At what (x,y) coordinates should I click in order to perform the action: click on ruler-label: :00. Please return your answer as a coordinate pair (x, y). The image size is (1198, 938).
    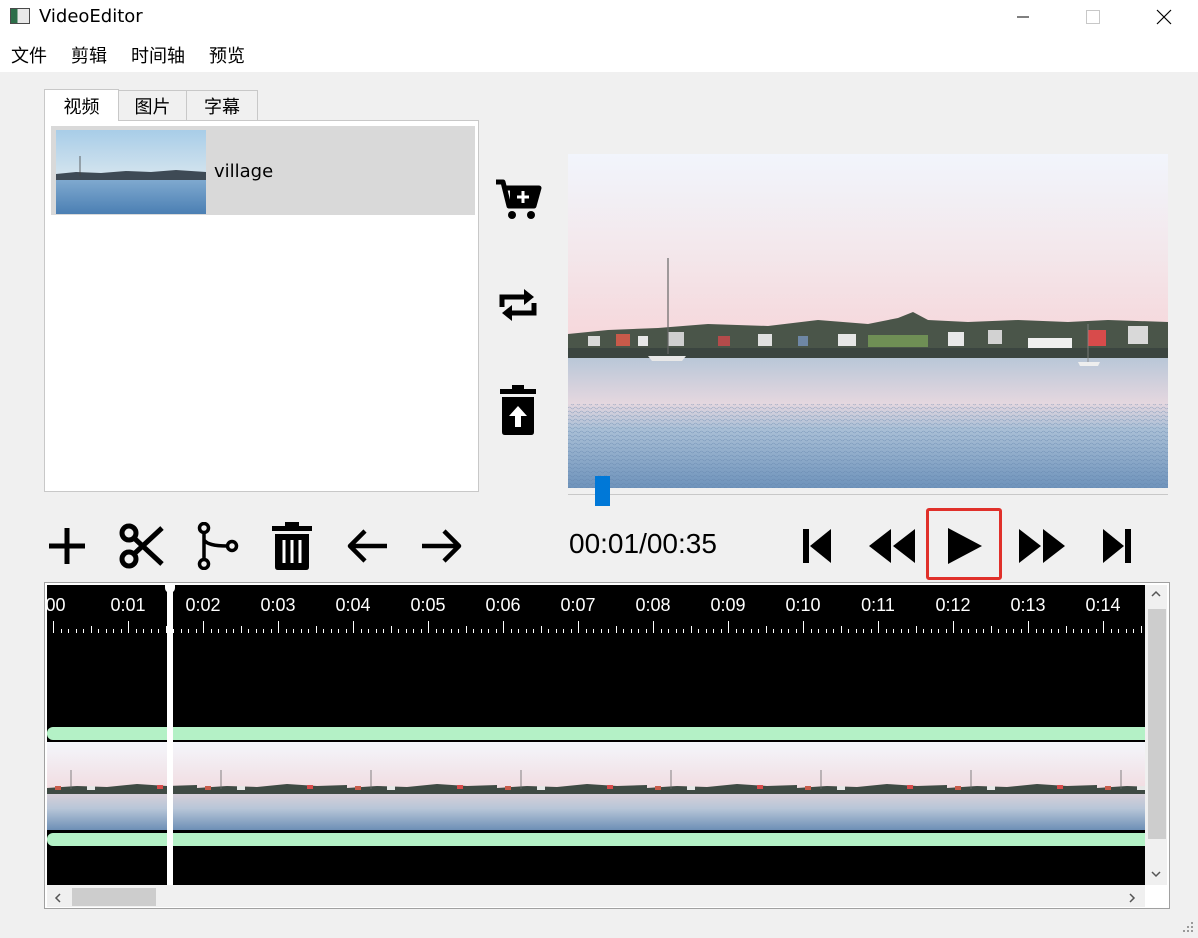
    Looking at the image, I should click on (56, 605).